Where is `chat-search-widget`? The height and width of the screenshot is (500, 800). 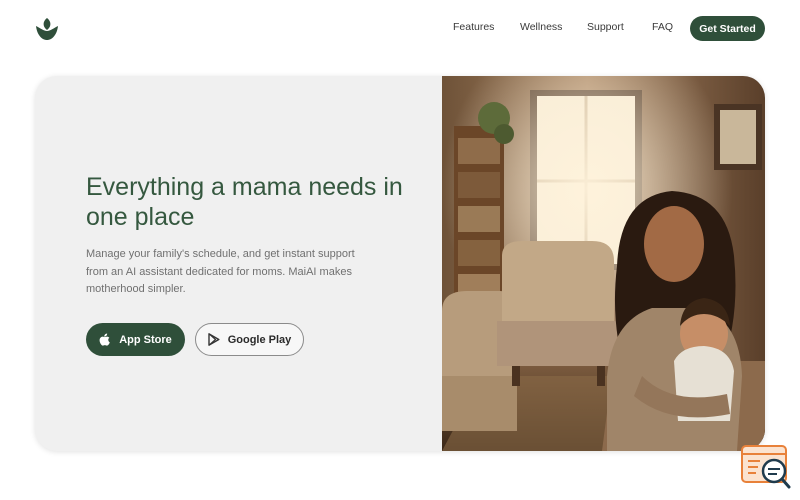
chat-search-widget is located at coordinates (766, 467).